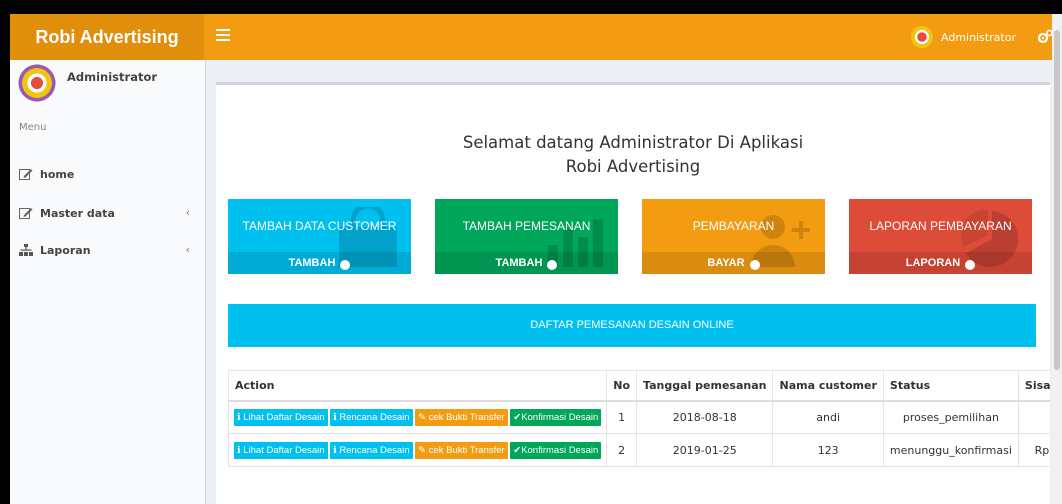 Image resolution: width=1062 pixels, height=504 pixels. Describe the element at coordinates (65, 250) in the screenshot. I see `sidebar-item-label: Laporan` at that location.